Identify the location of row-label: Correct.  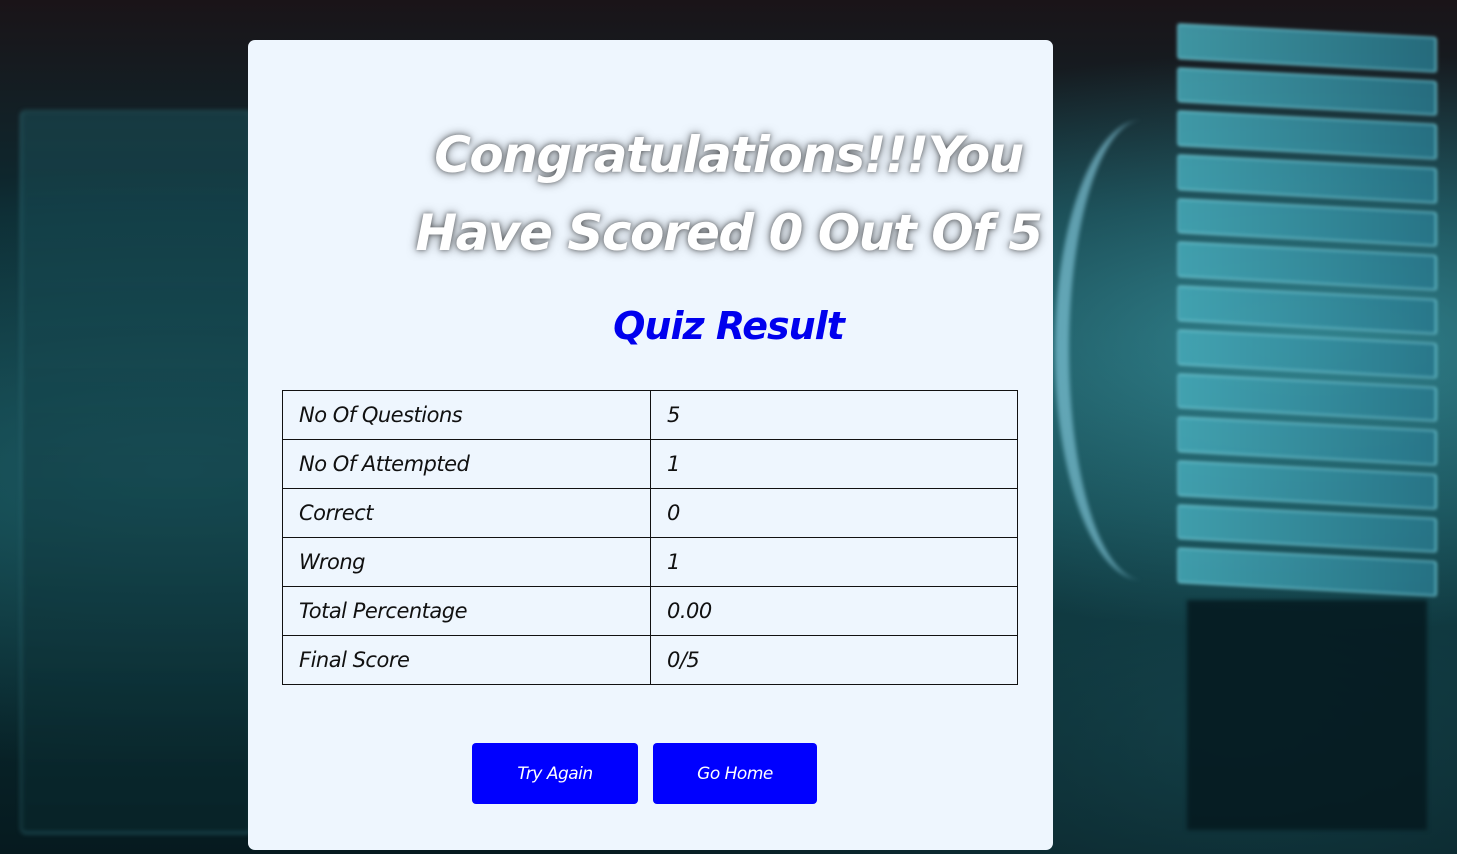
(466, 513).